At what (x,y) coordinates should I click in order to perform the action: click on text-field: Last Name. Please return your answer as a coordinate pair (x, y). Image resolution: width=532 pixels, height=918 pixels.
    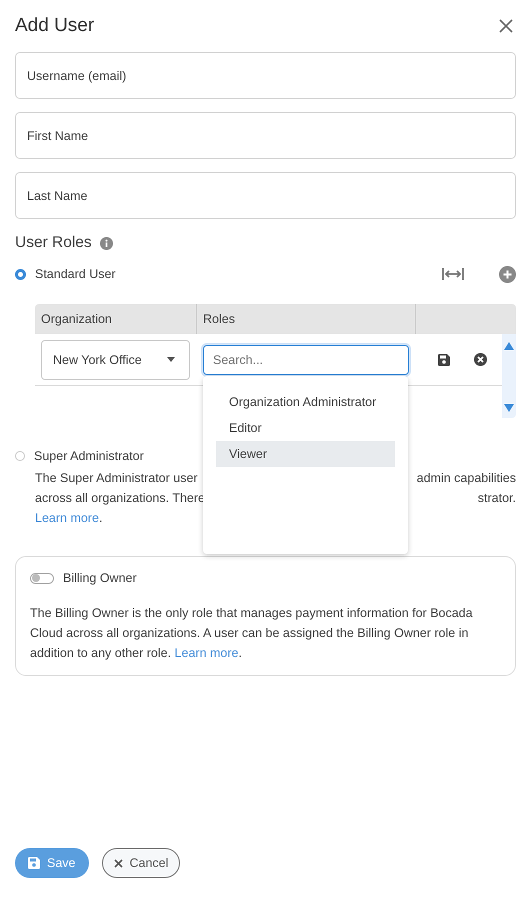
    Looking at the image, I should click on (265, 195).